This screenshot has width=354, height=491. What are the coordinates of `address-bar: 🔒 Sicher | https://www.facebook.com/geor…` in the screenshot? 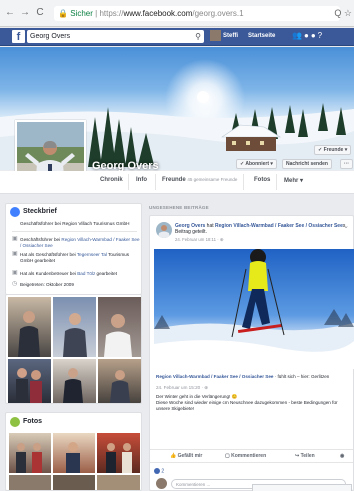 It's located at (197, 13).